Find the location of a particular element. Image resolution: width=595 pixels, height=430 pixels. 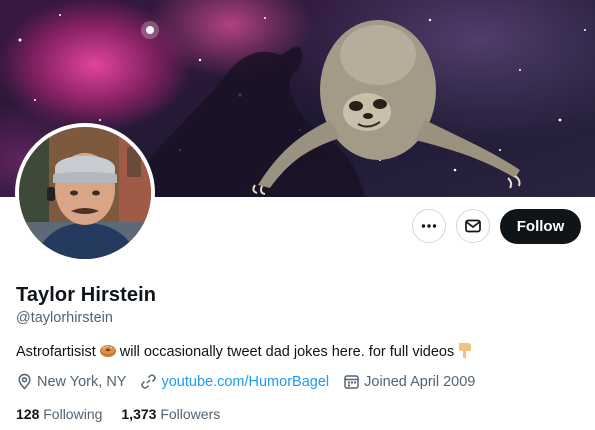

profile-avatar is located at coordinates (85, 193).